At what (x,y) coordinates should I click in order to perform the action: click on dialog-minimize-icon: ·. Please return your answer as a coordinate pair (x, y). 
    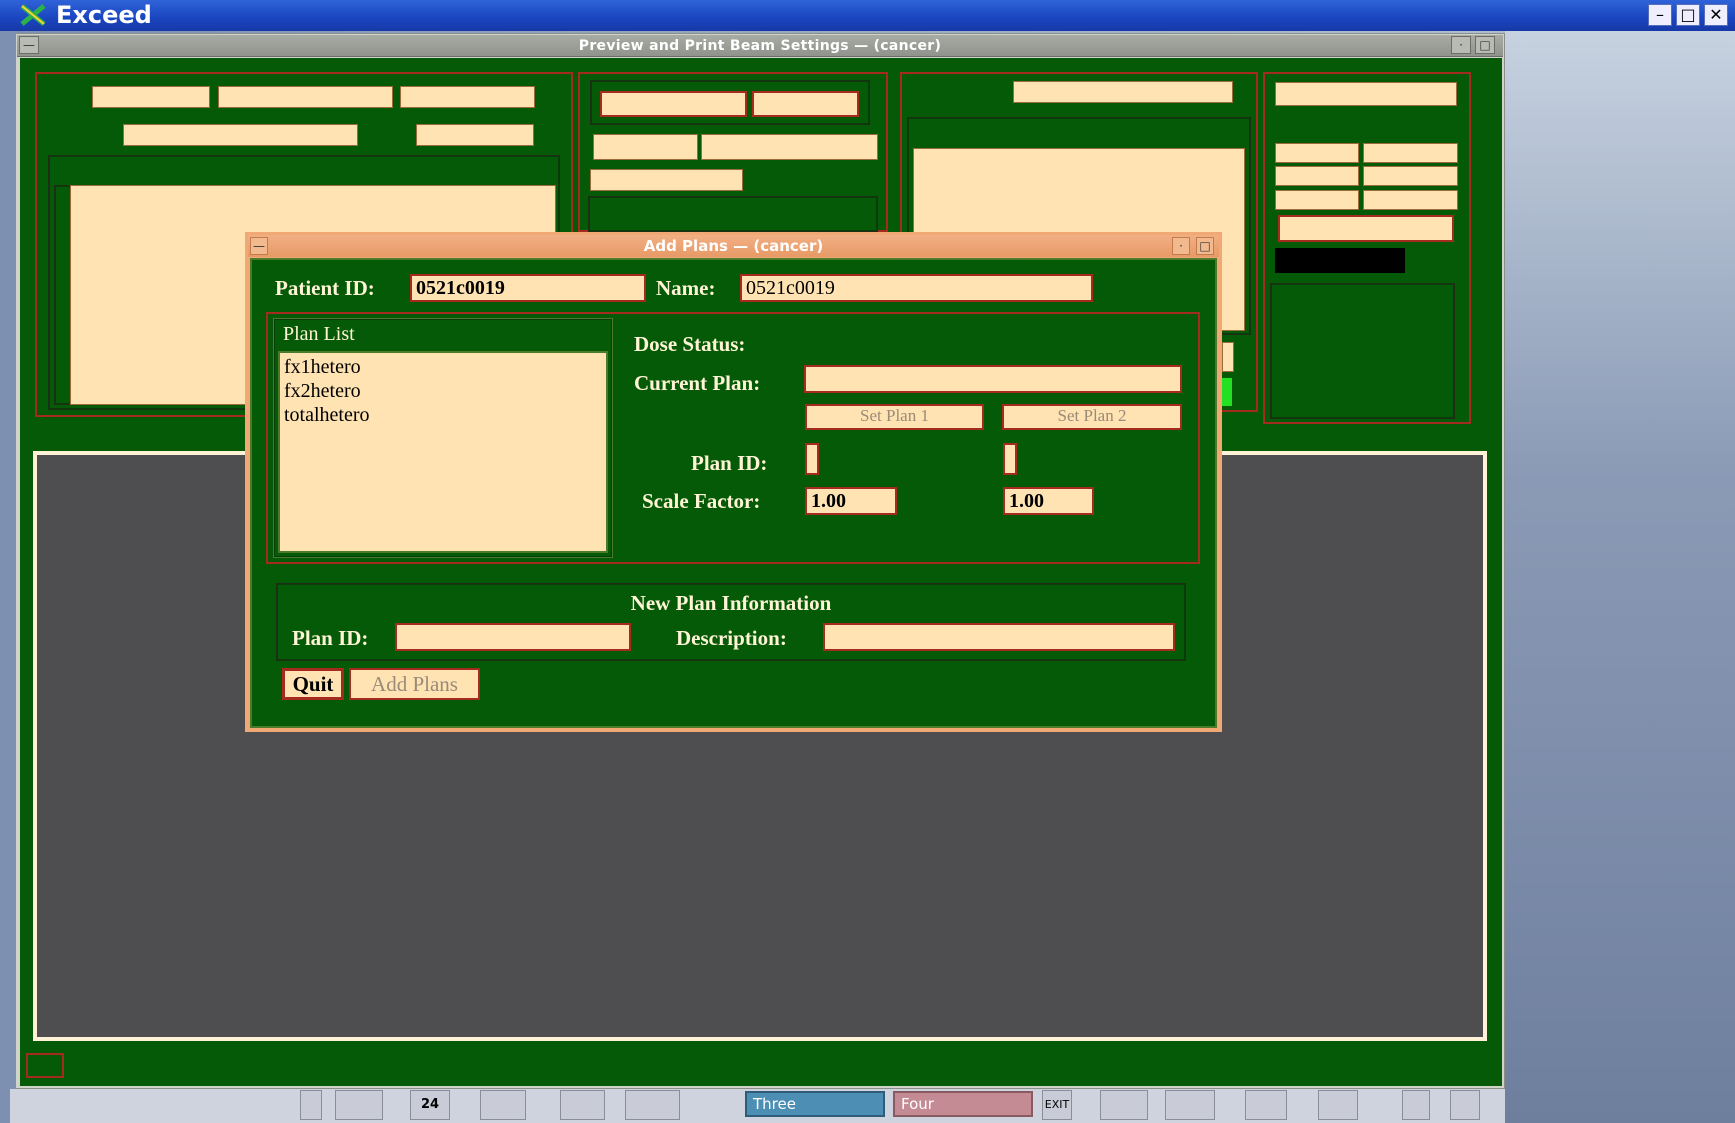
    Looking at the image, I should click on (1181, 246).